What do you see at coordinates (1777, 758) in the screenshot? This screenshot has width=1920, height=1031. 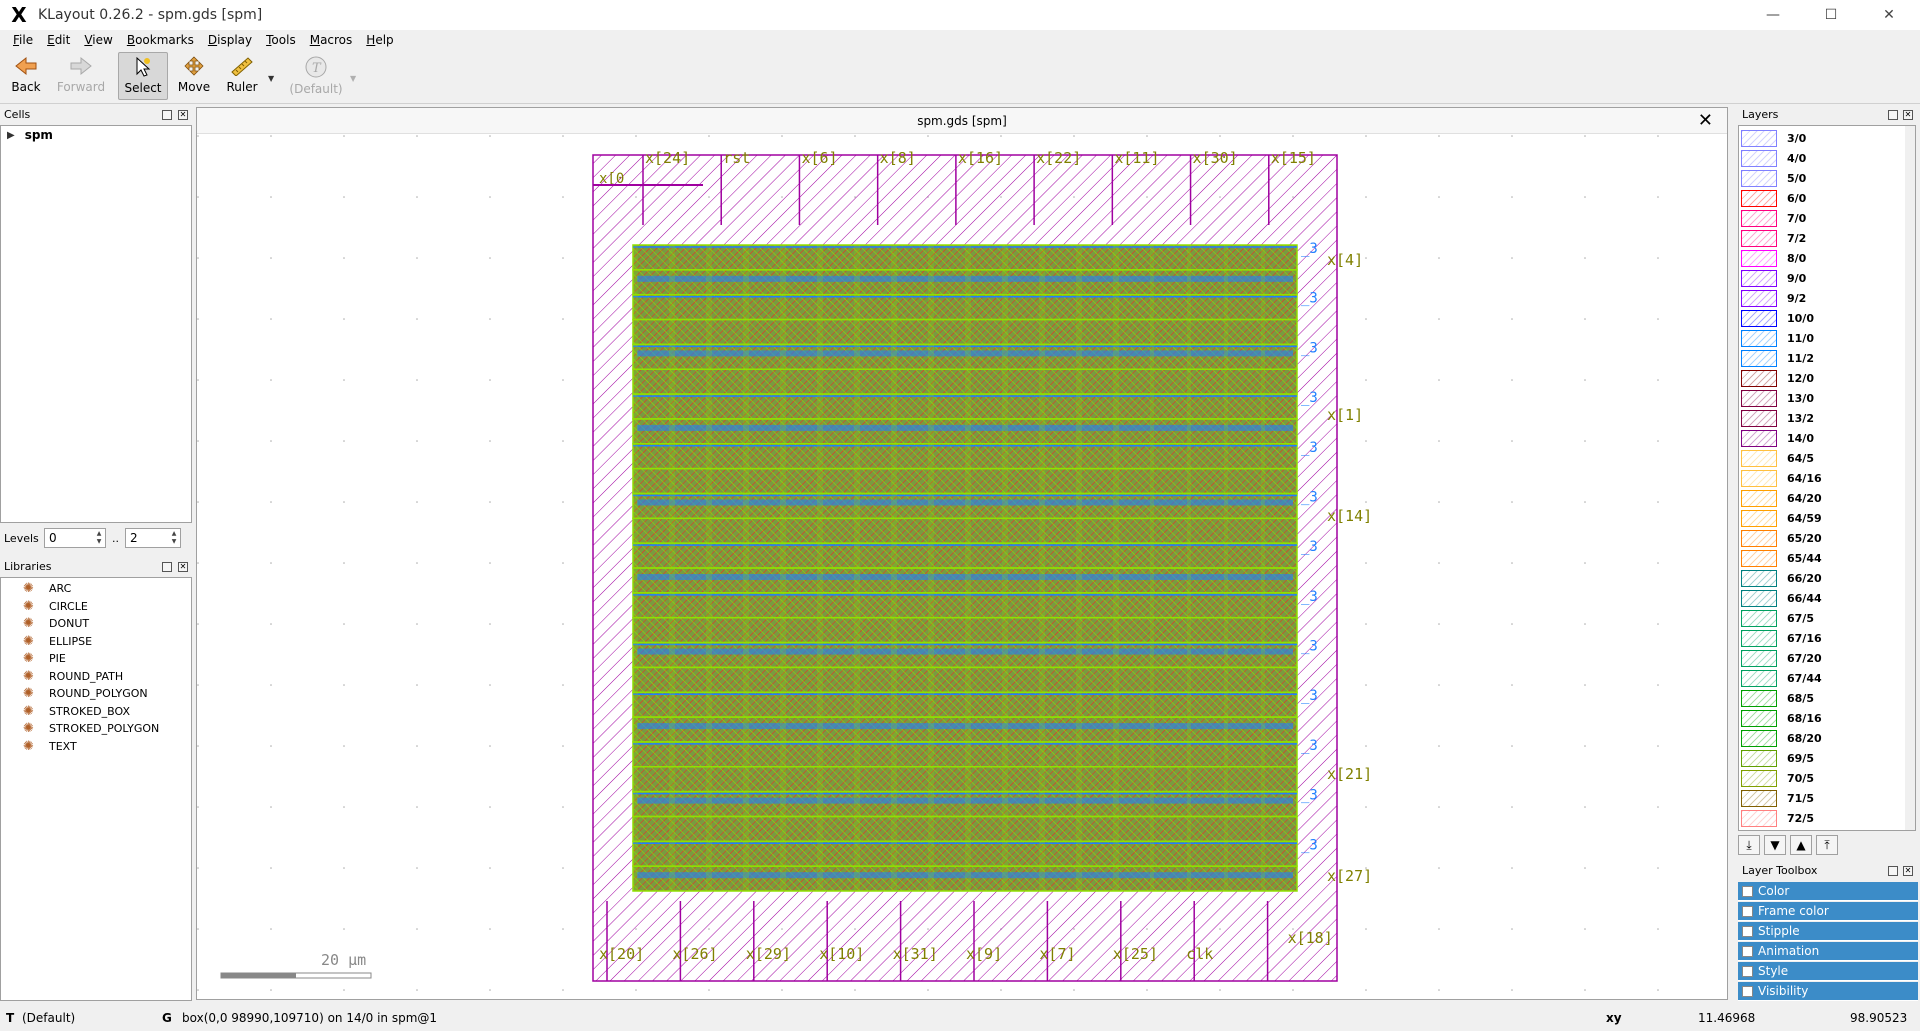 I see `layer-row: 69/5` at bounding box center [1777, 758].